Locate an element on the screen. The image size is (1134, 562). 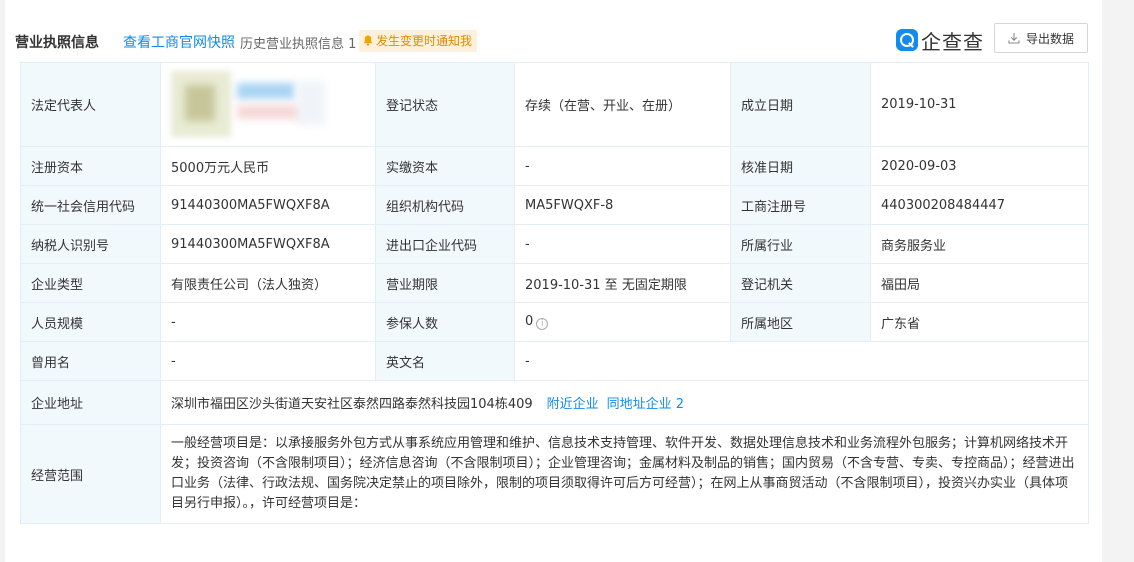
legal-rep-redacted is located at coordinates (268, 104).